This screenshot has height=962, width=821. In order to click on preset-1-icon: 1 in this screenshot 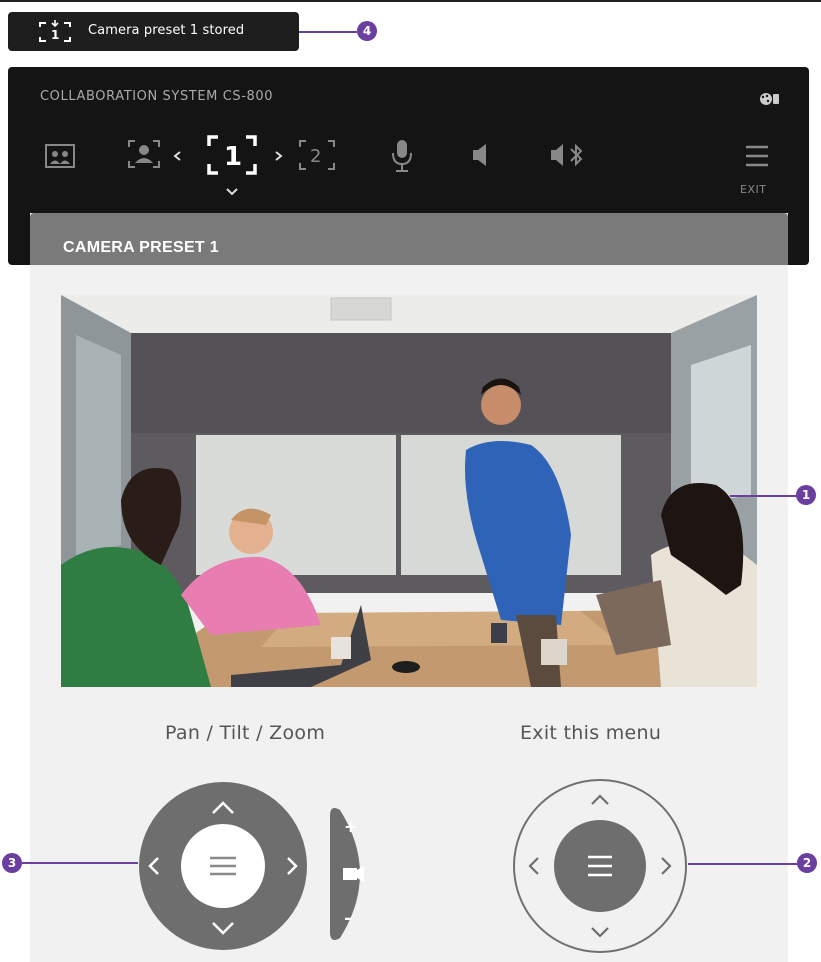, I will do `click(232, 155)`.